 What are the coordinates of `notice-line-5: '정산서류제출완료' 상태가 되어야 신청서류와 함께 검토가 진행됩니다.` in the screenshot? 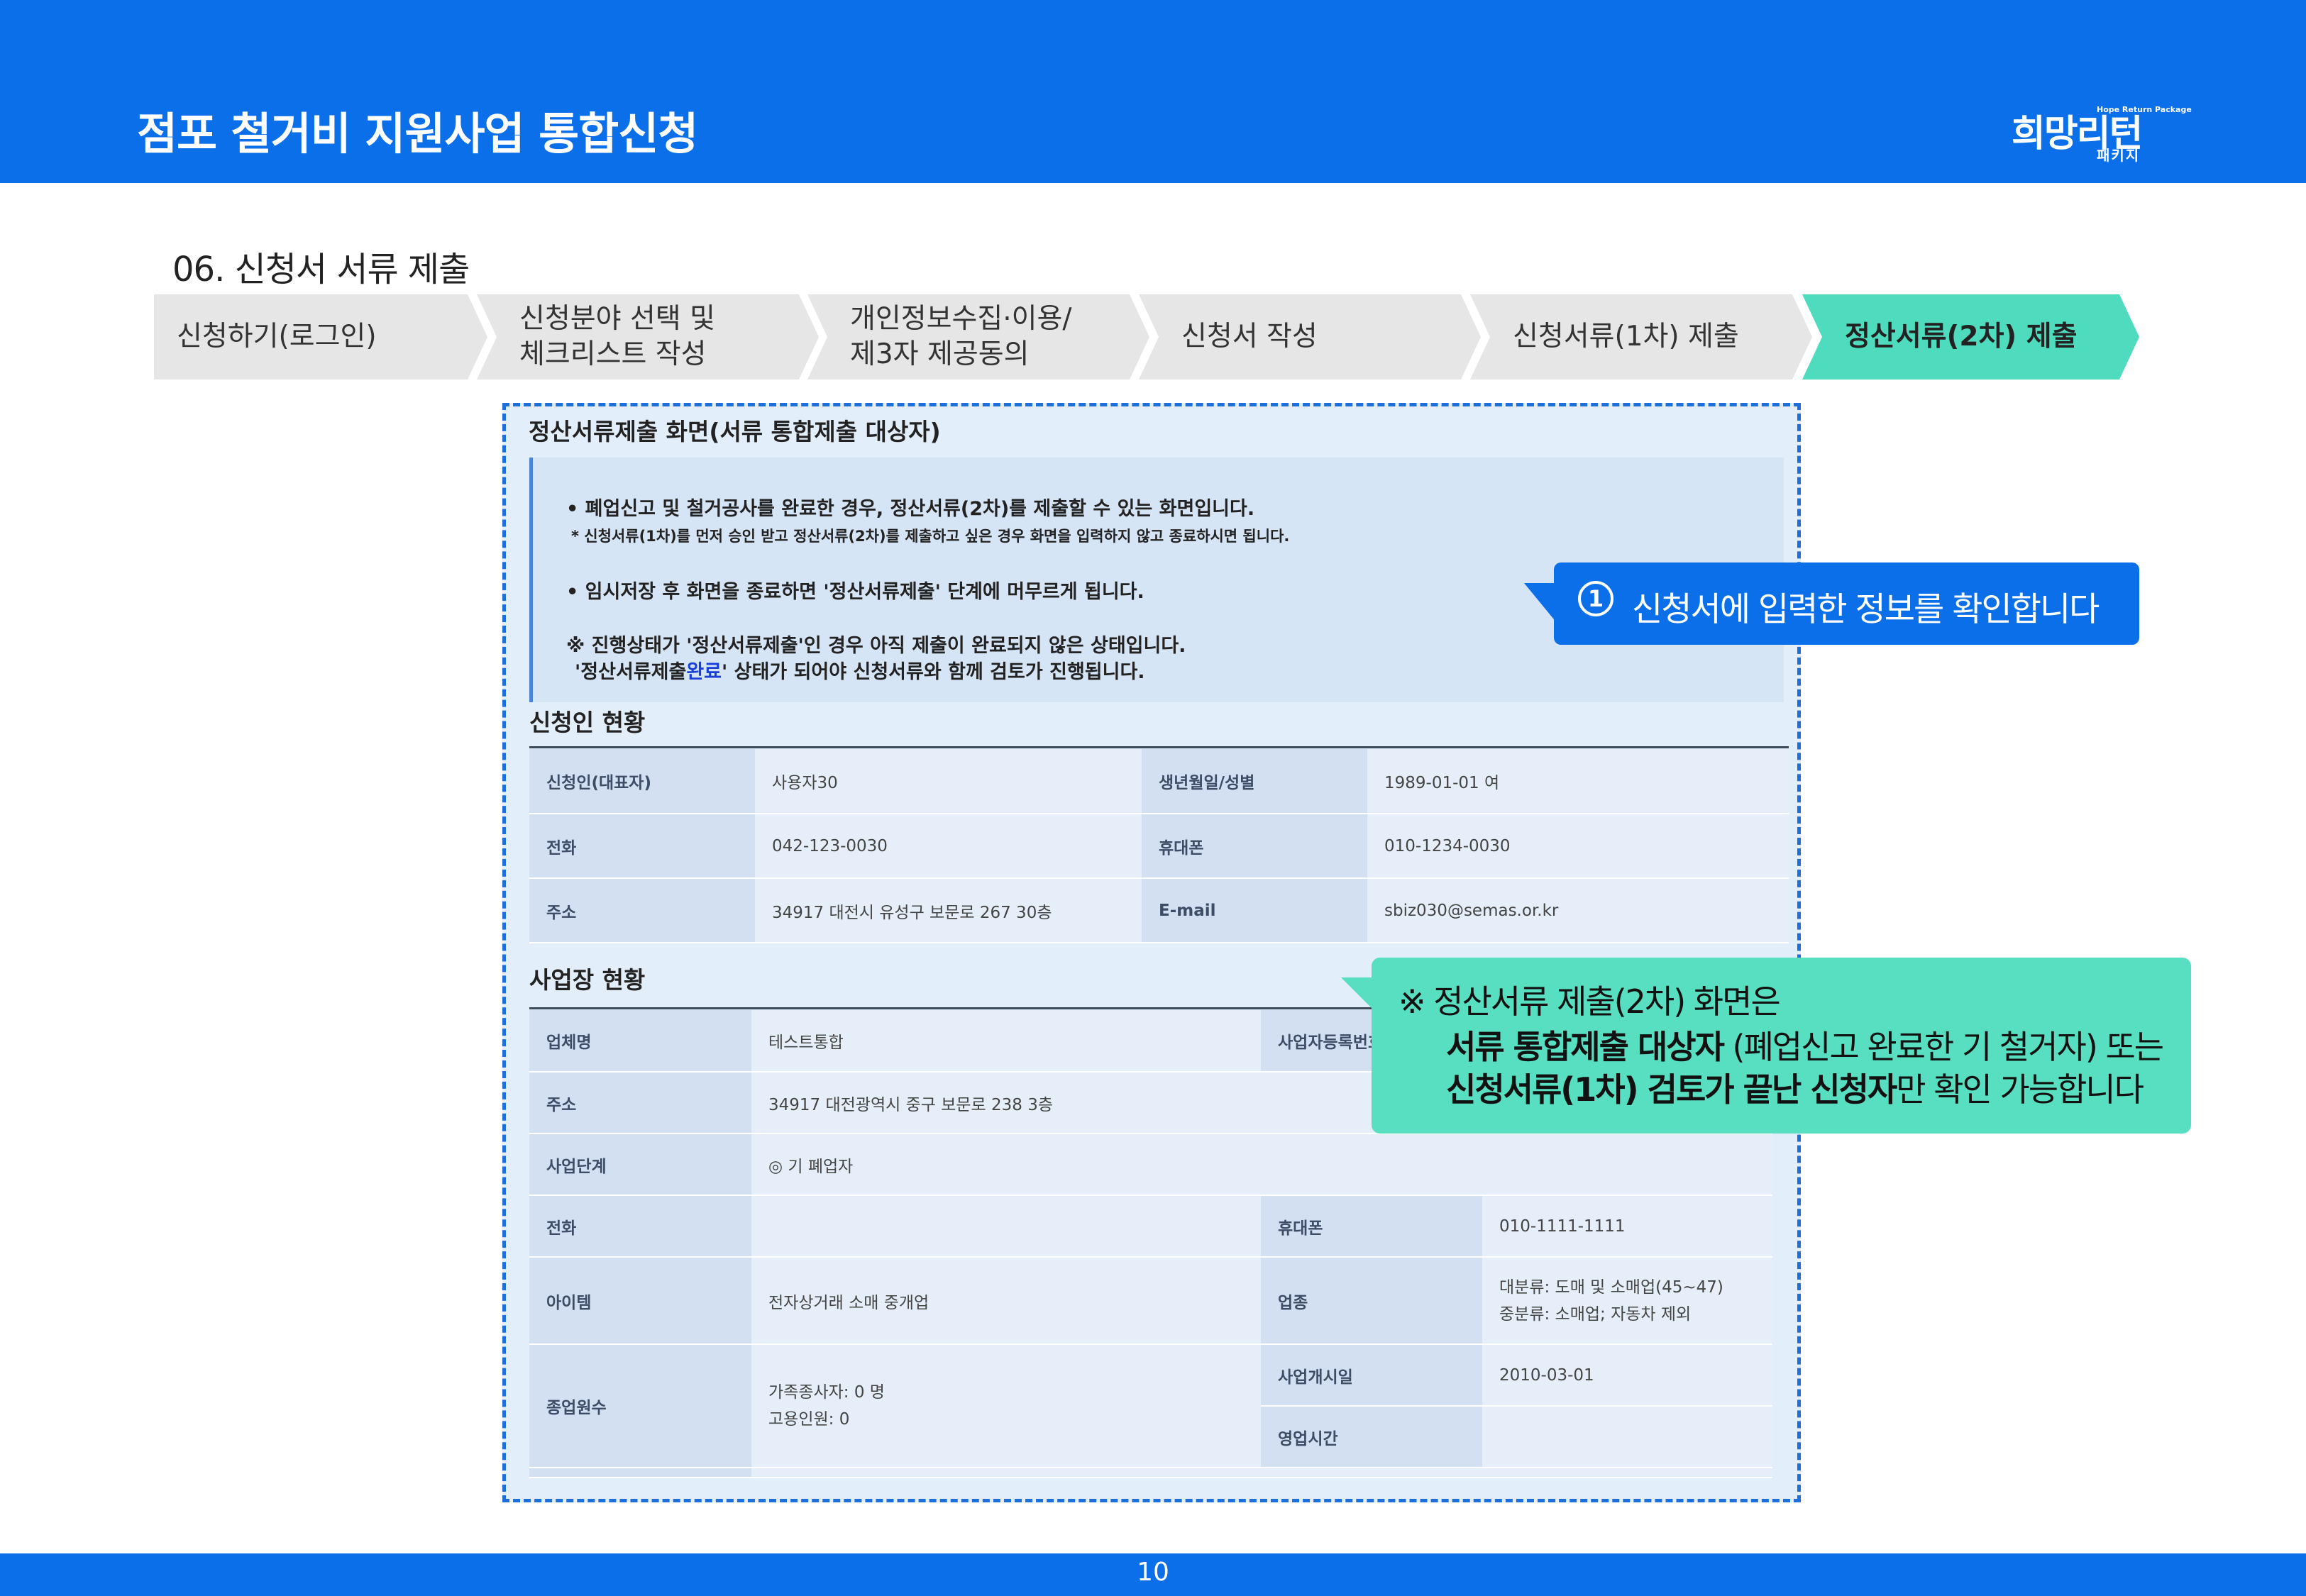 It's located at (860, 670).